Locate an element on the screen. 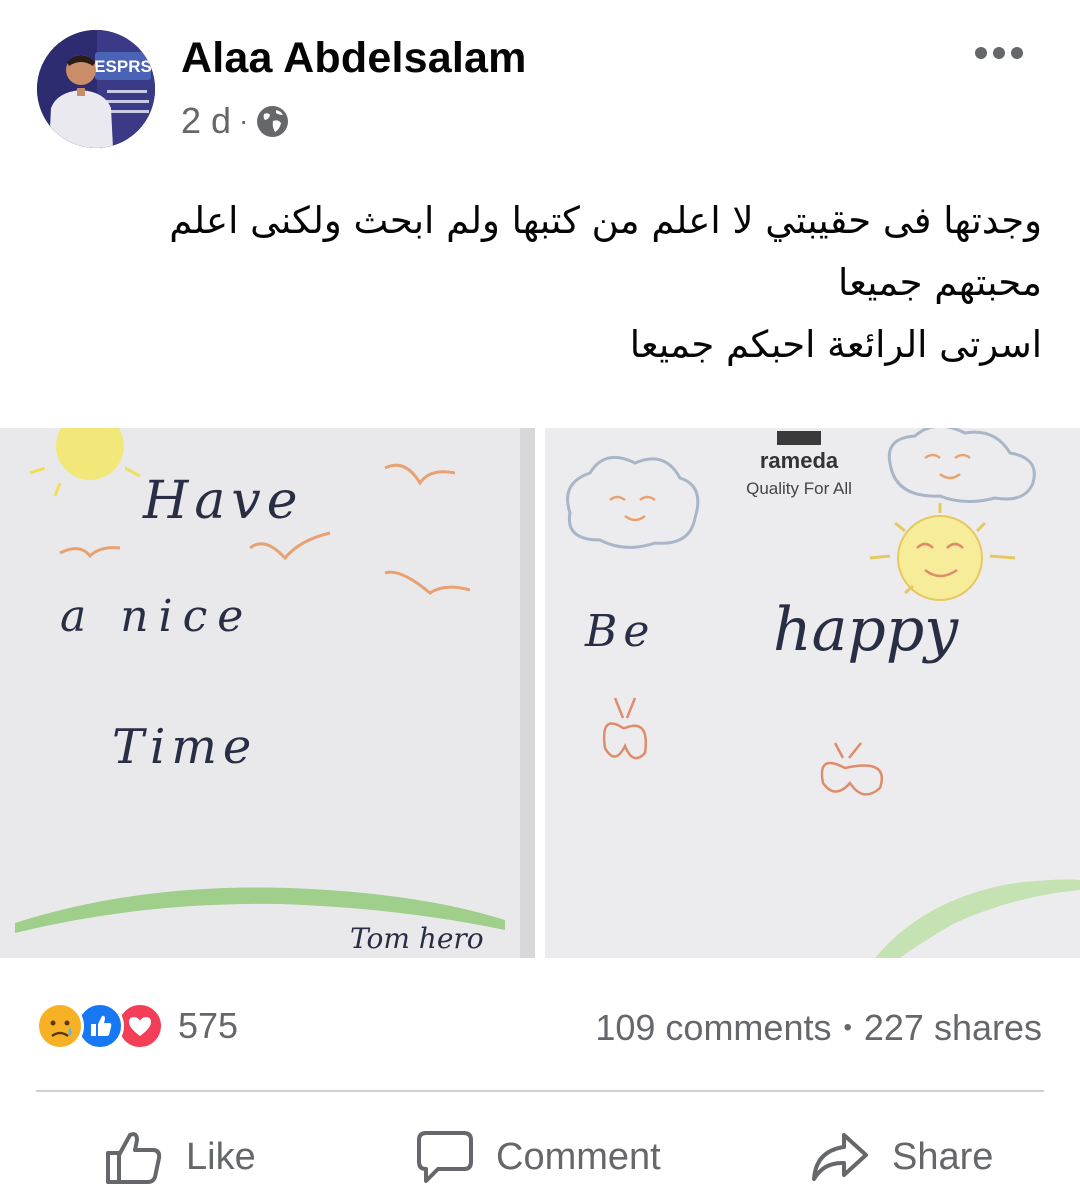 The height and width of the screenshot is (1195, 1080). brand-tagline: Quality For All is located at coordinates (799, 488).